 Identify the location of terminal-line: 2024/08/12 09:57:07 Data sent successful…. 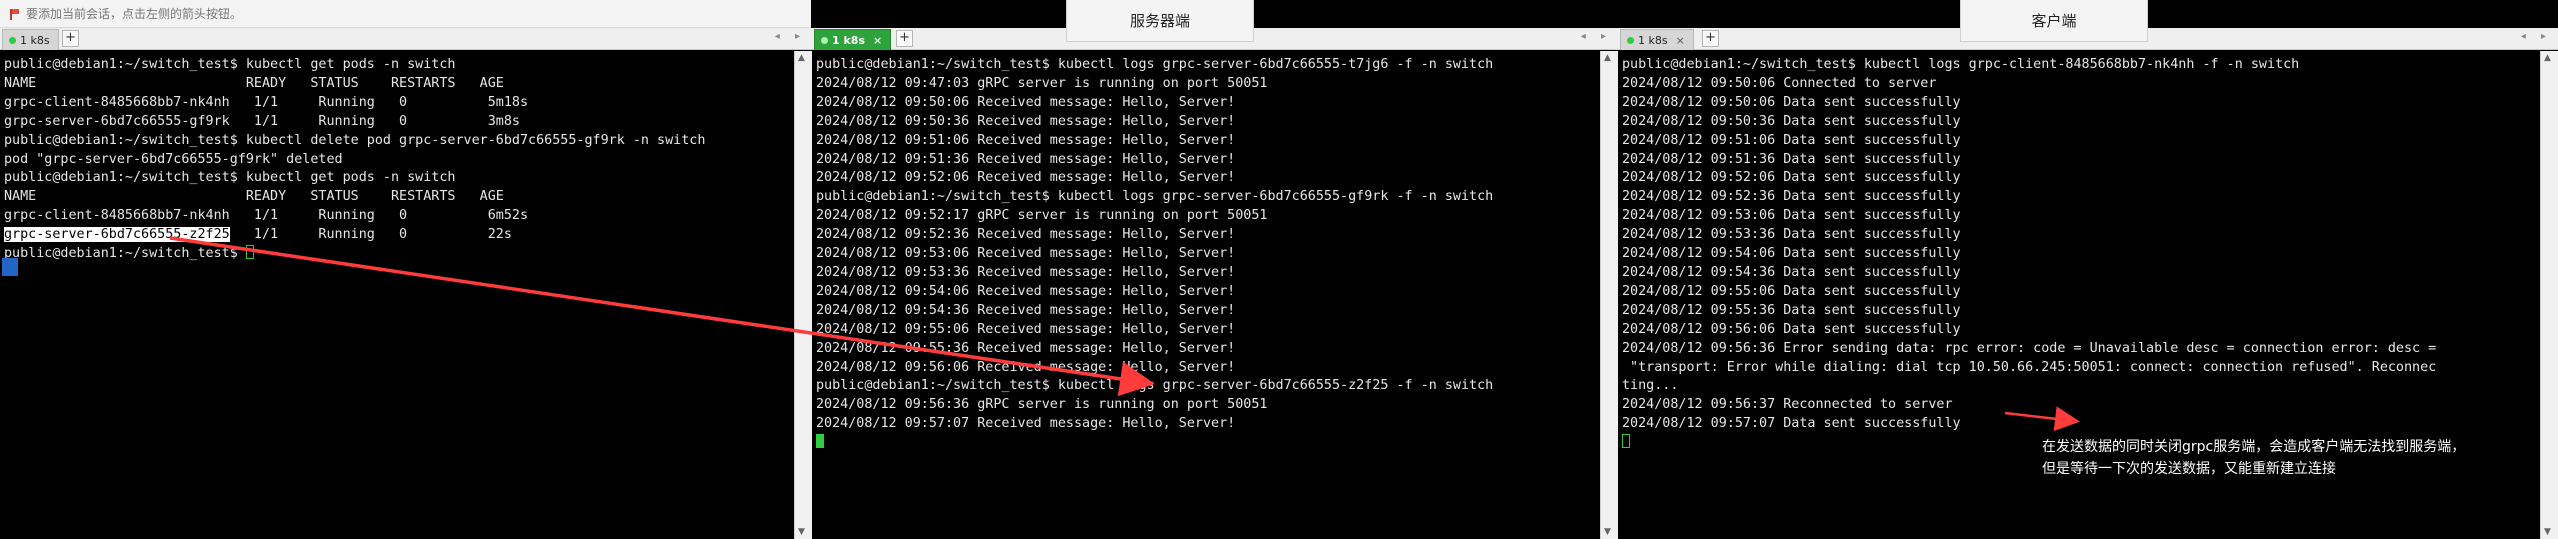
(1791, 424).